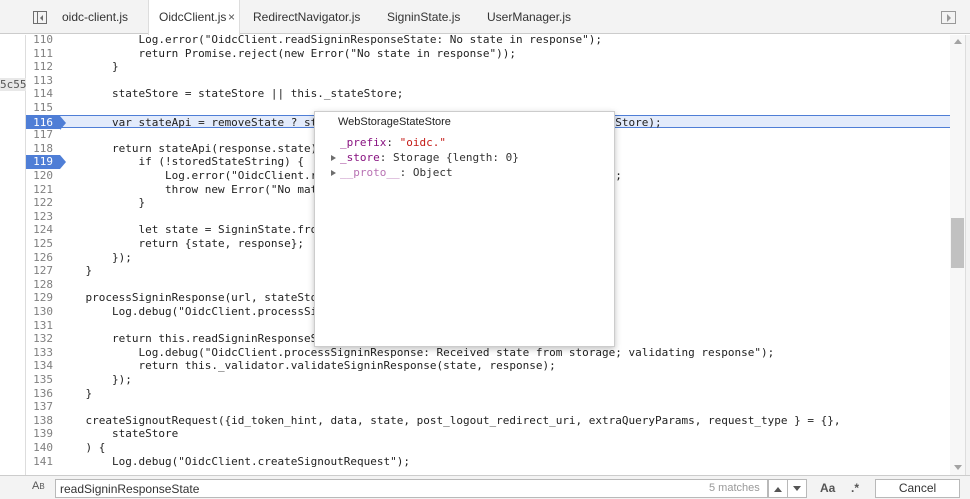 The image size is (970, 499). I want to click on line-number: 140, so click(39, 448).